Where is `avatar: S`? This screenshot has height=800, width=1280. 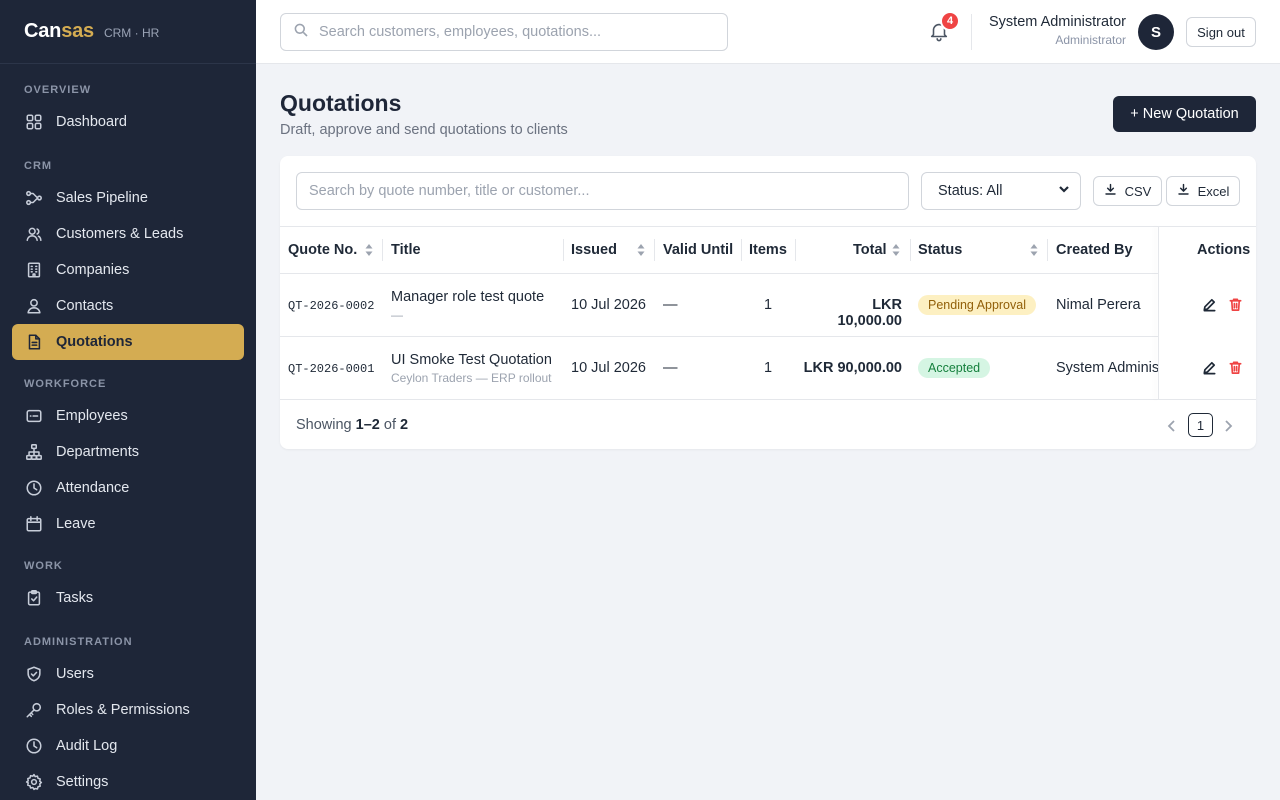
avatar: S is located at coordinates (1156, 32).